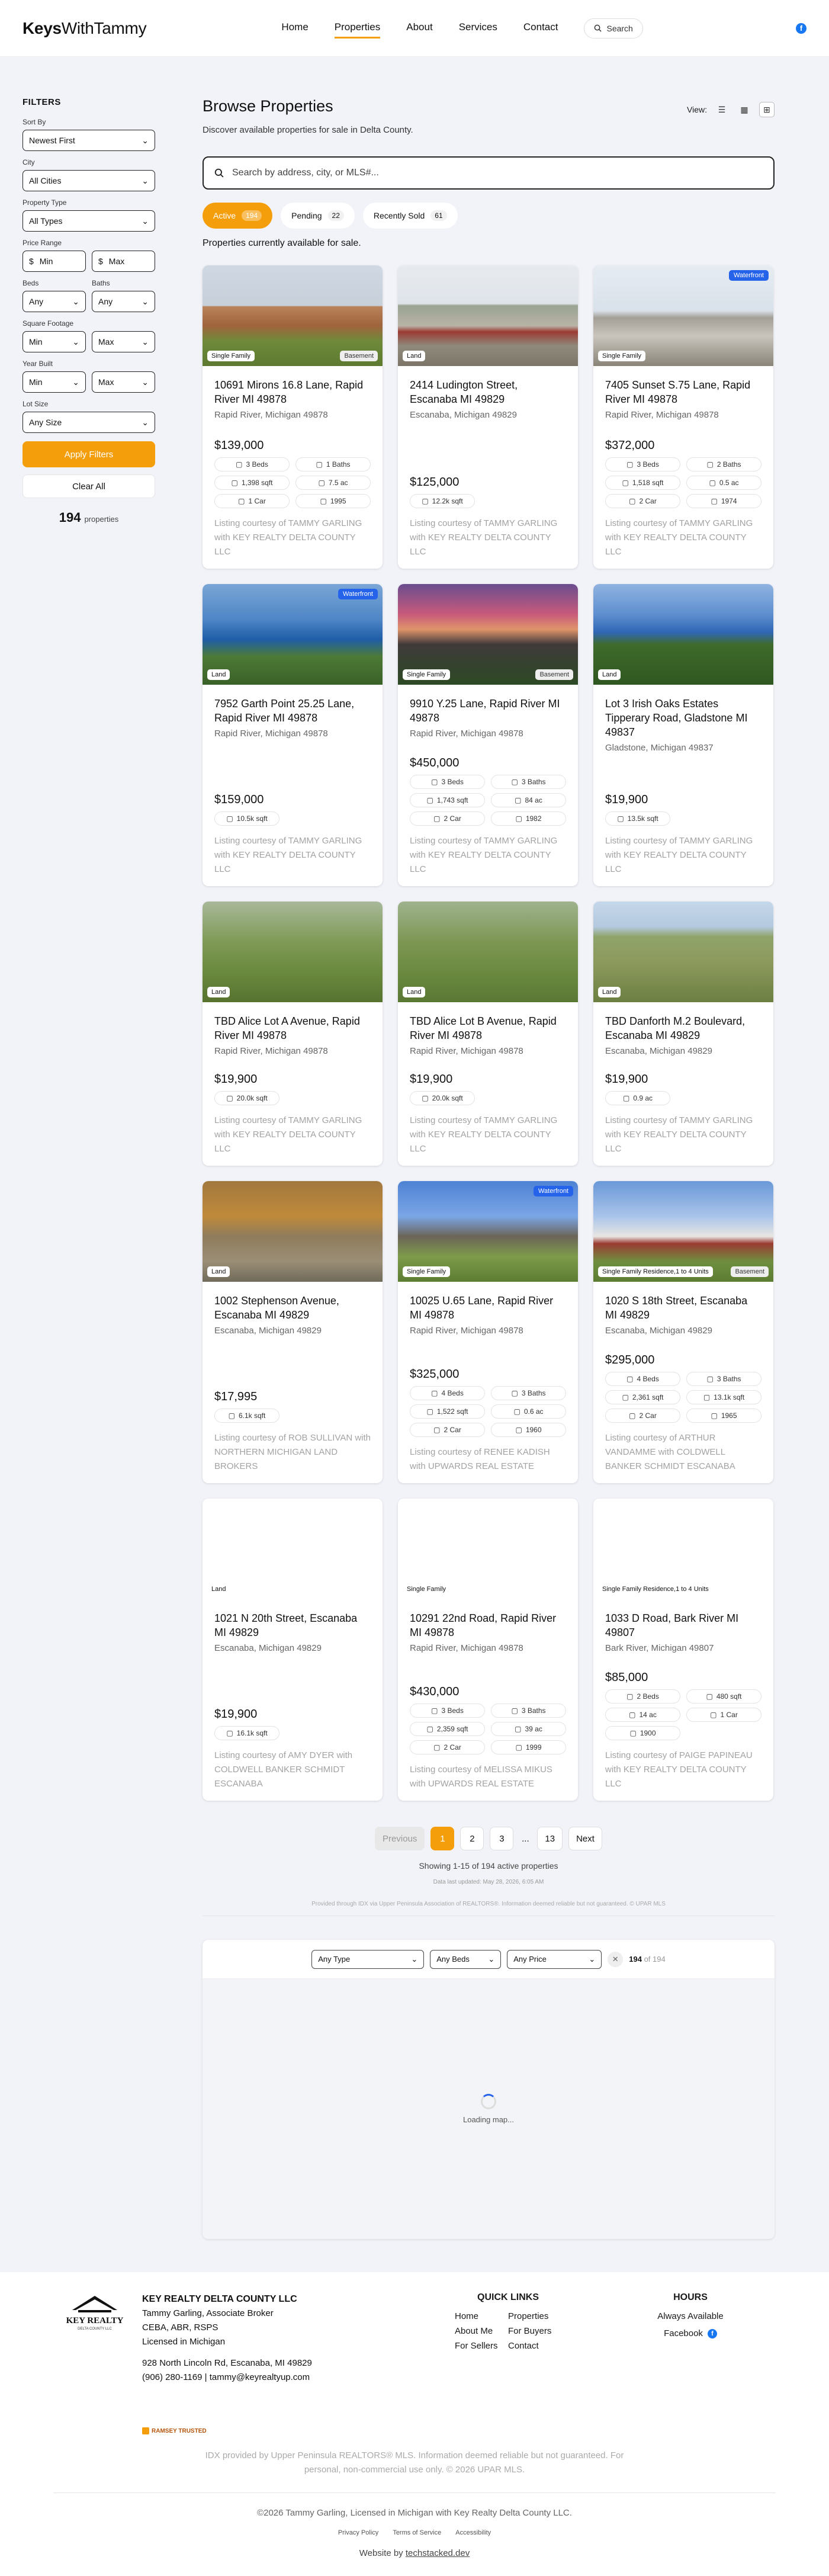  What do you see at coordinates (585, 1838) in the screenshot?
I see `next-page-button: Next` at bounding box center [585, 1838].